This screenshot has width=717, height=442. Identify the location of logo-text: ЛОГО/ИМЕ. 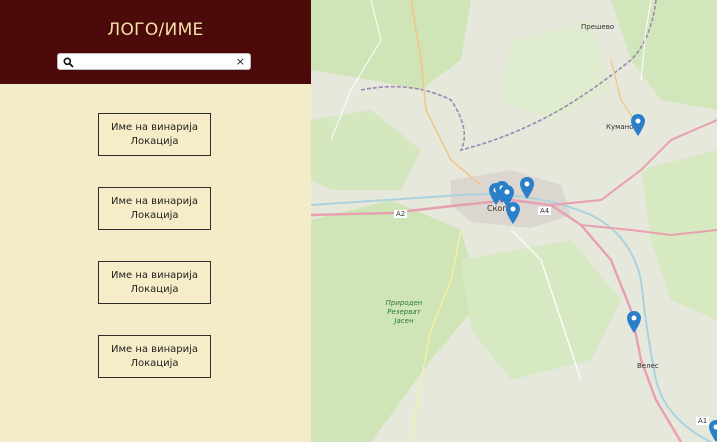
(155, 30).